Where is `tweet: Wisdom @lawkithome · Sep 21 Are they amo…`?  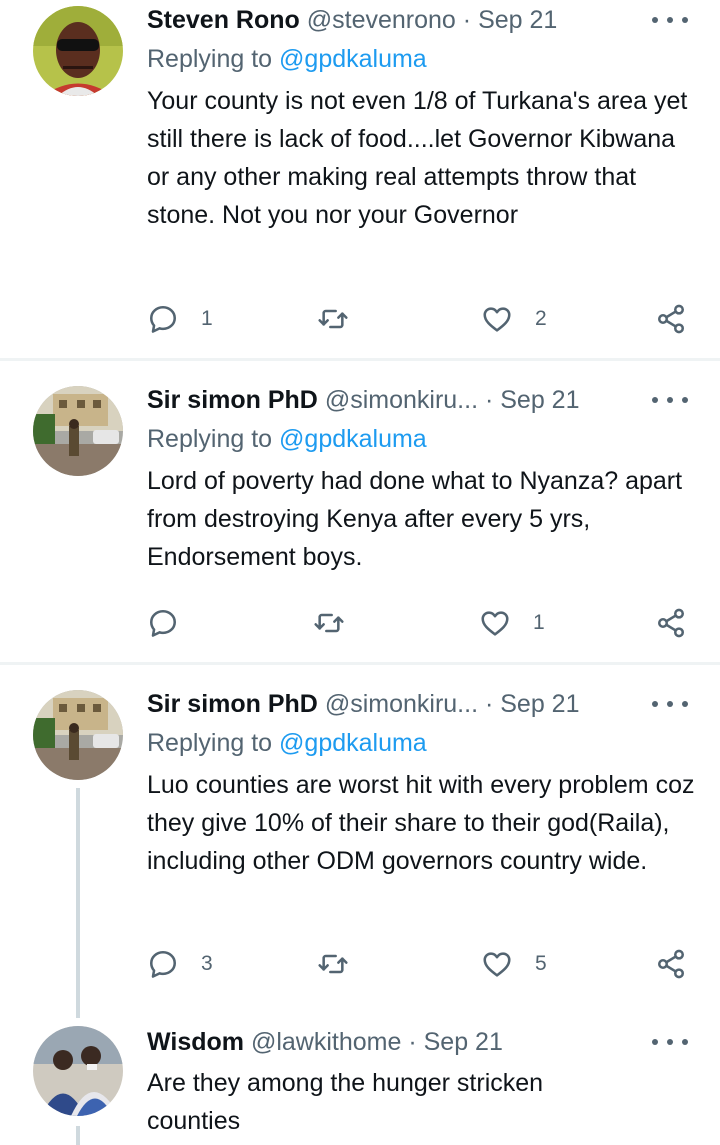
tweet: Wisdom @lawkithome · Sep 21 Are they amo… is located at coordinates (360, 1083).